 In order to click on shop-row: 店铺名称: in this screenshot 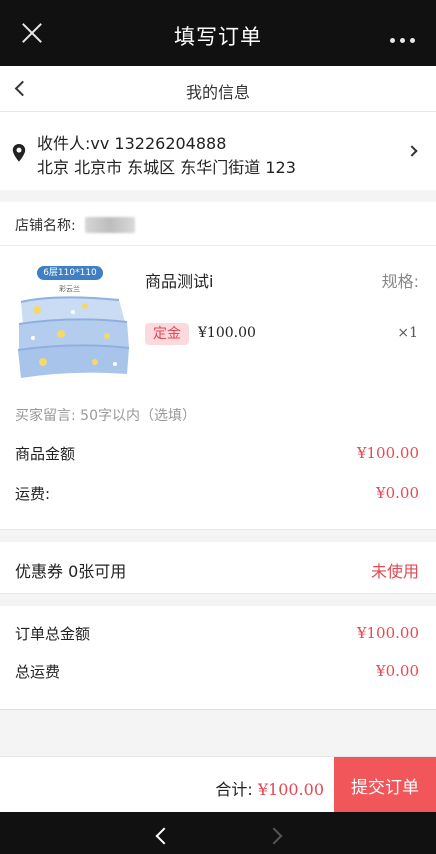, I will do `click(218, 224)`.